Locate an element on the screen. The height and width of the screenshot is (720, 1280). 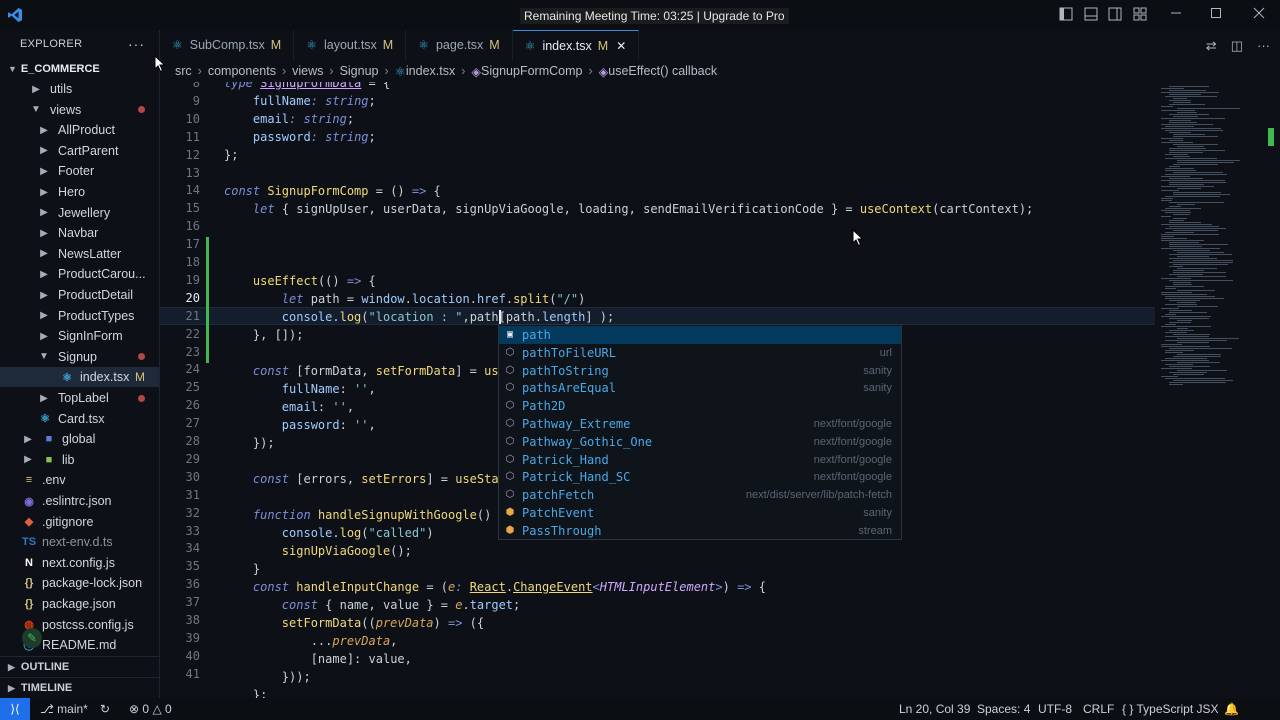
tree-item: ▶ TopLabel is located at coordinates (79, 398).